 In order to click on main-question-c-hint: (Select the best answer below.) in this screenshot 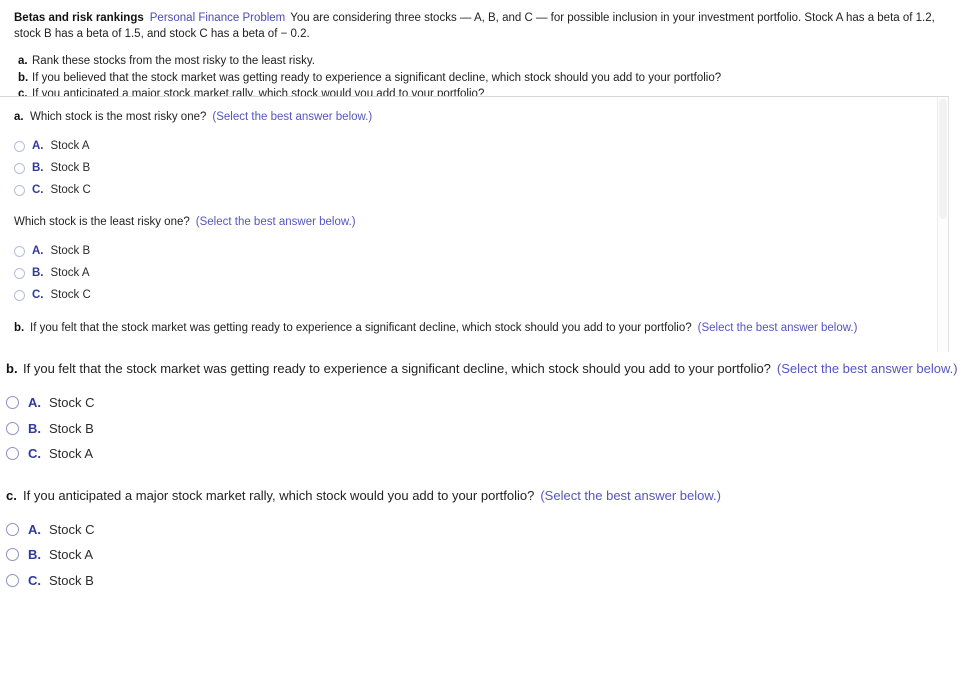, I will do `click(630, 495)`.